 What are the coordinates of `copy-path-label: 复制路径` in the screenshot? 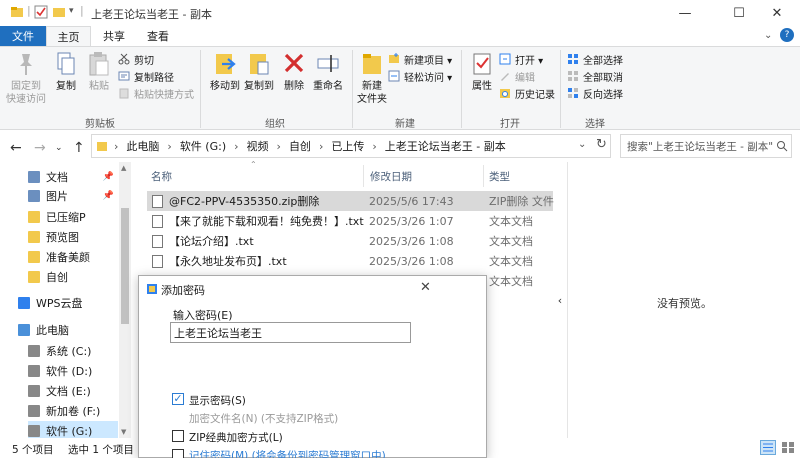 It's located at (154, 78).